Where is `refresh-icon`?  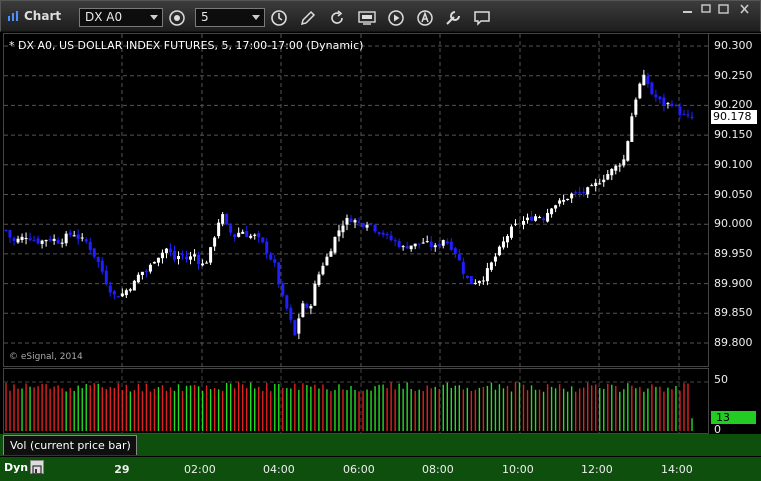
refresh-icon is located at coordinates (337, 16).